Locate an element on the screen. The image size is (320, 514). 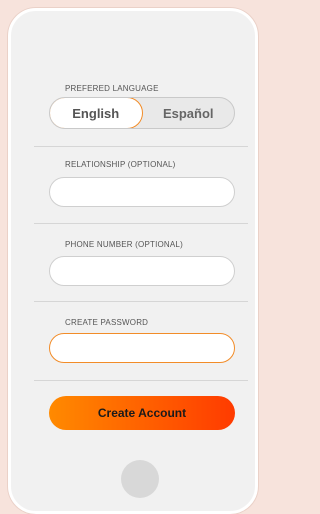
password-input is located at coordinates (142, 348).